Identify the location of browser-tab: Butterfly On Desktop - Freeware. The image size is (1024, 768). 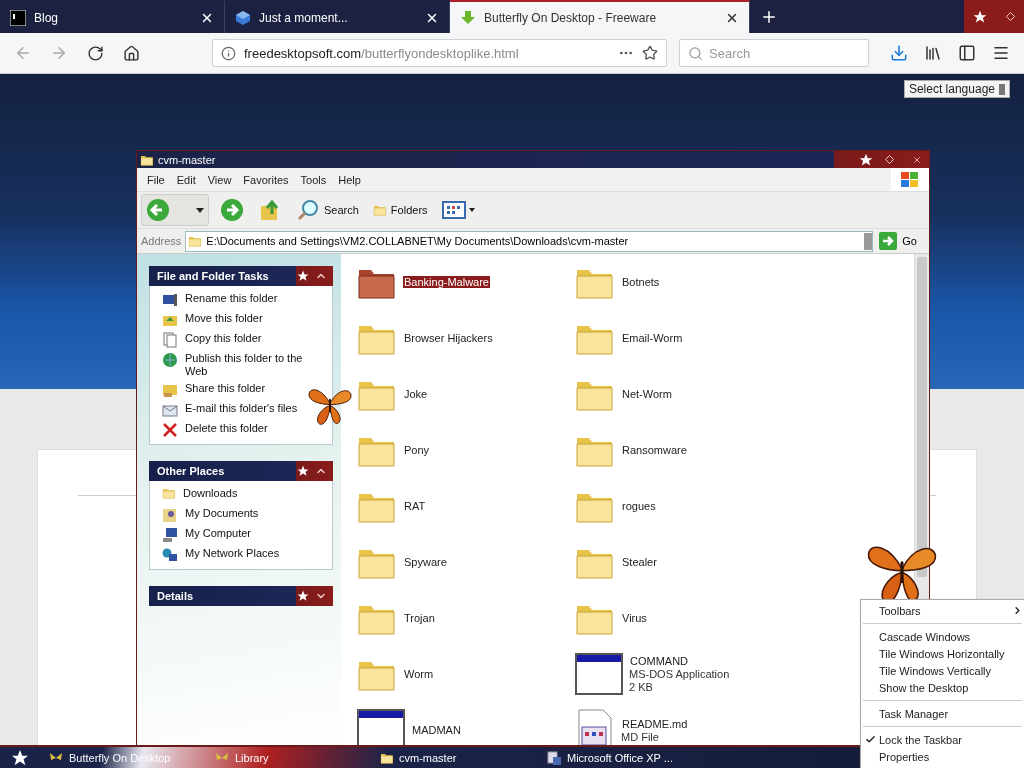
(600, 16).